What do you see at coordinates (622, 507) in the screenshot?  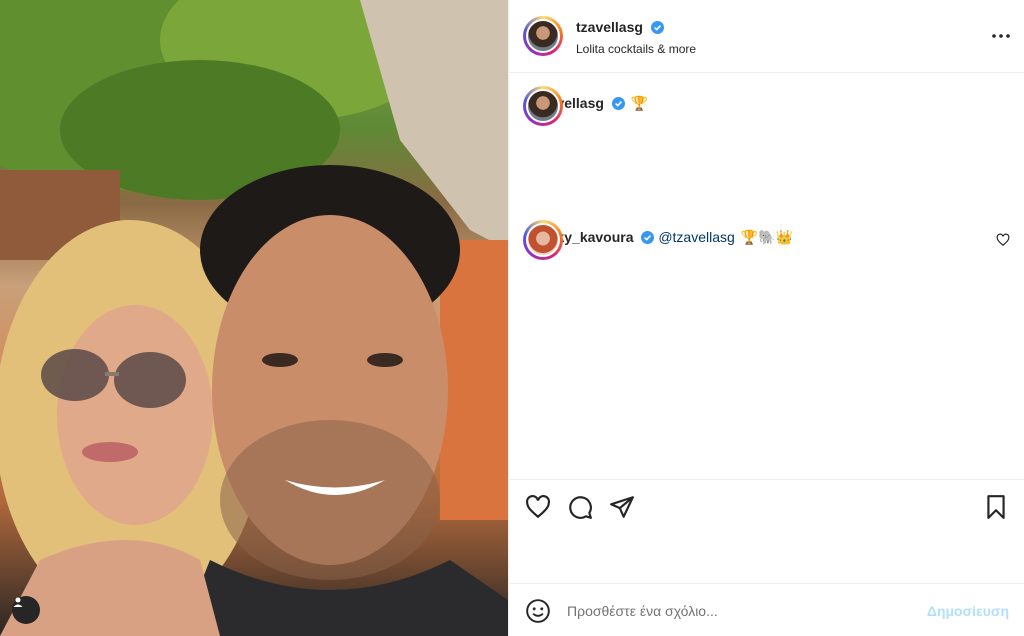 I see `send-icon` at bounding box center [622, 507].